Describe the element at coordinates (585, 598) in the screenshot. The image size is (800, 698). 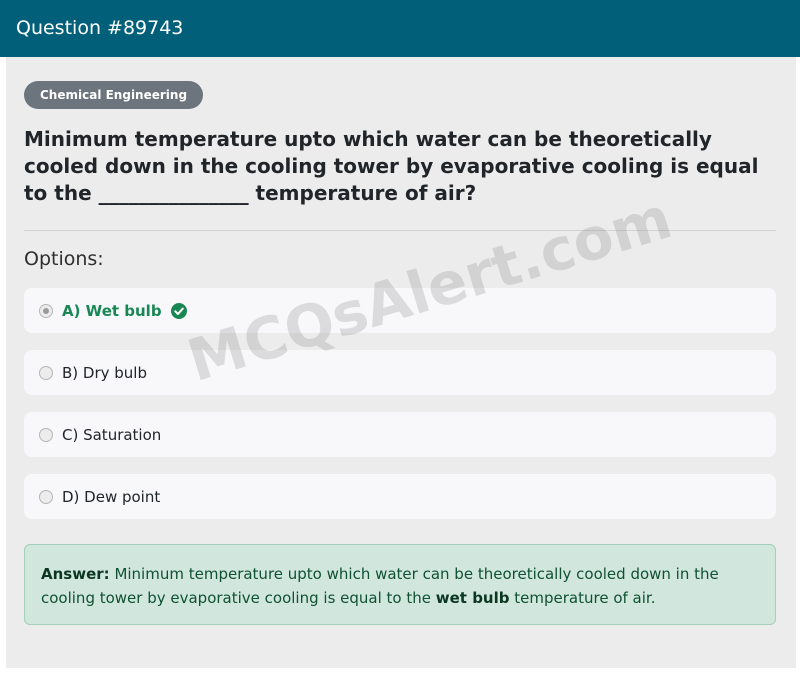
I see `answer-text-after: temperature of air.` at that location.